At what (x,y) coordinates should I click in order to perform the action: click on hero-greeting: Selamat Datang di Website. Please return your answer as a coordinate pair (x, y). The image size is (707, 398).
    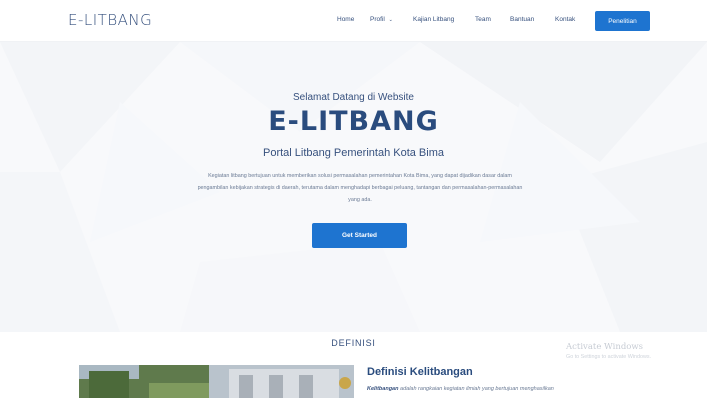
    Looking at the image, I should click on (353, 97).